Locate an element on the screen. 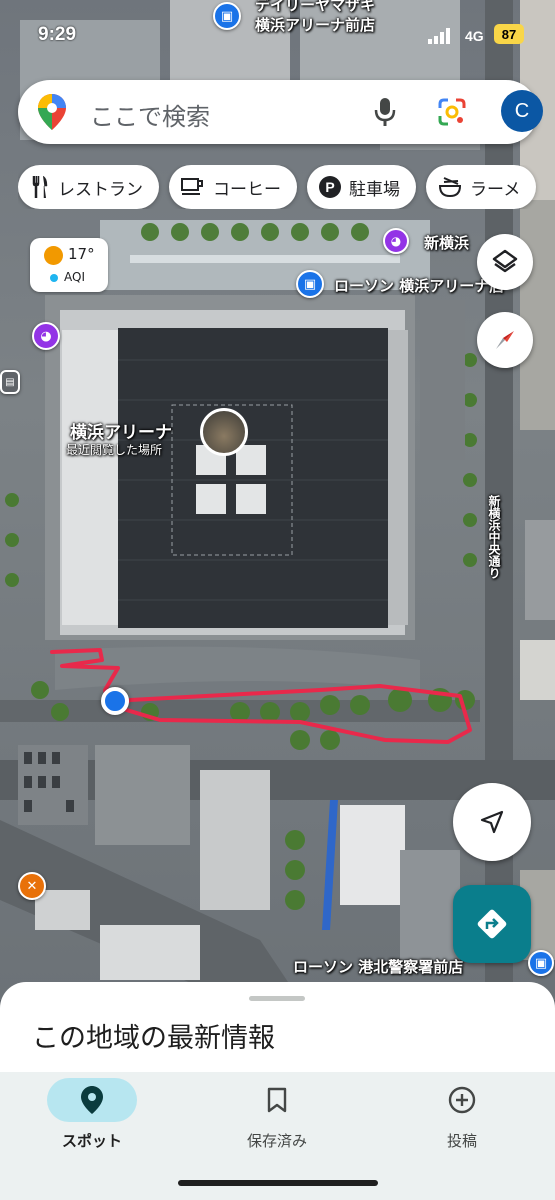  current-location-dot is located at coordinates (115, 701).